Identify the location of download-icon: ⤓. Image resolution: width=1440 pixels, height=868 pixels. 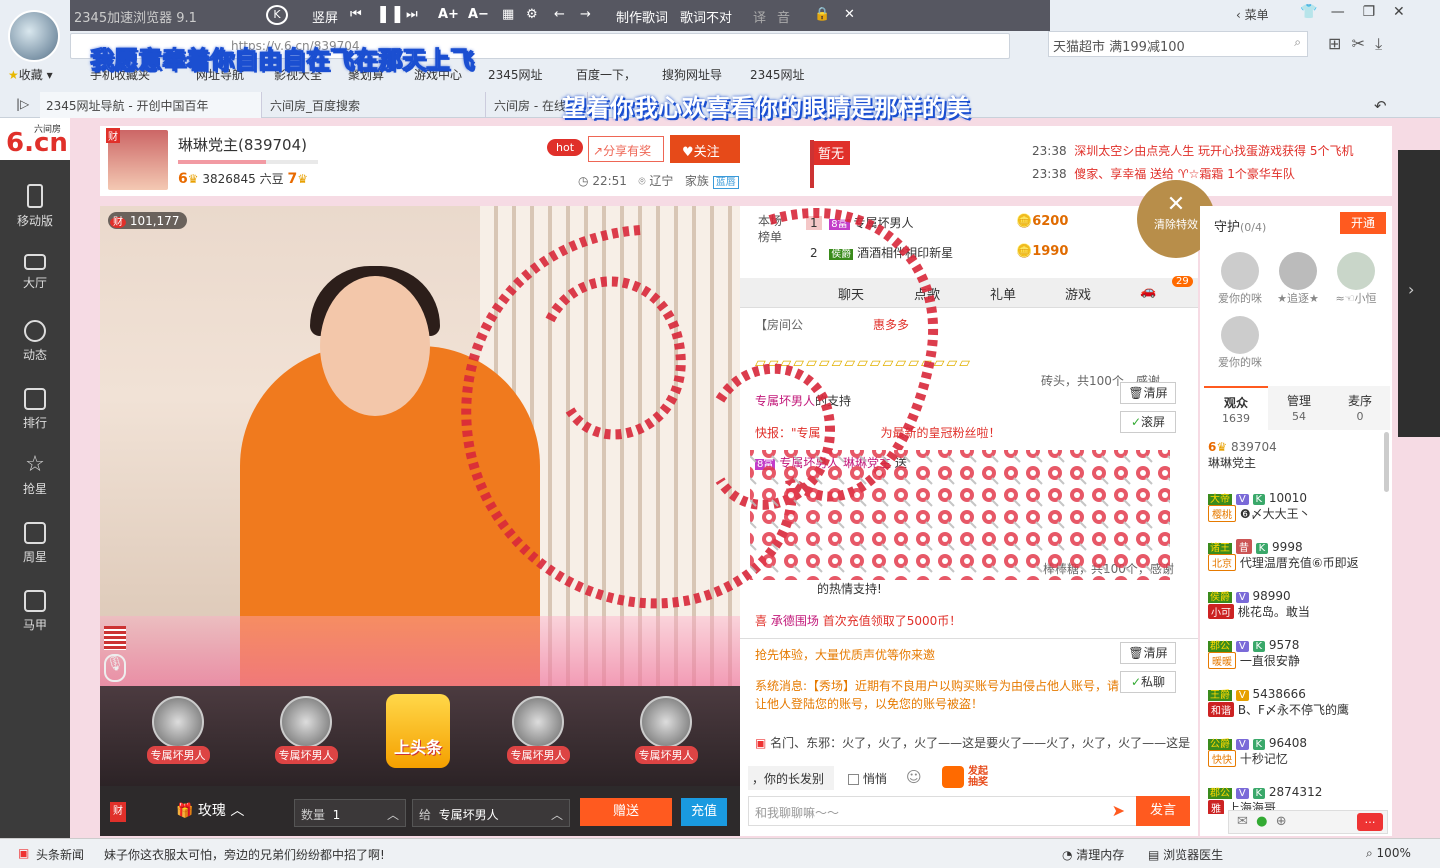
(1378, 43).